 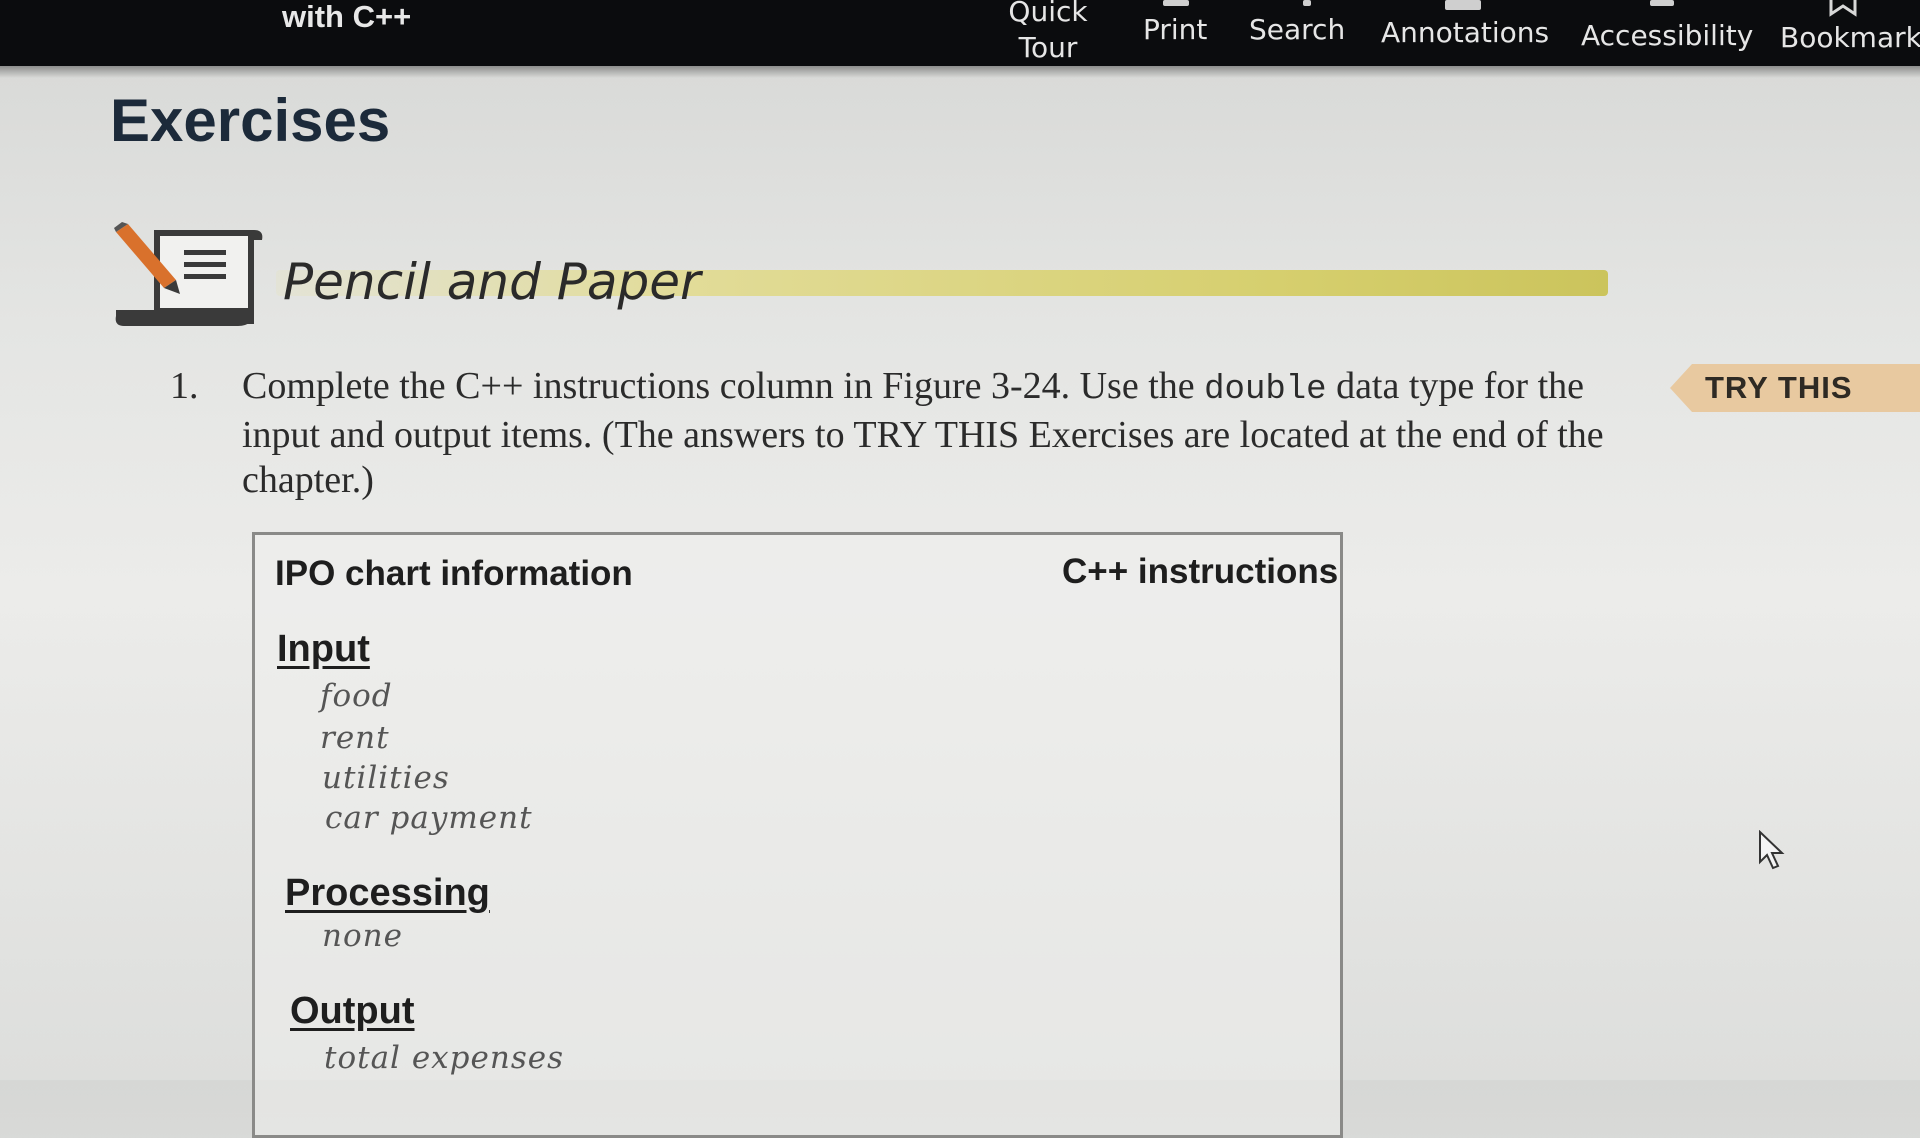 What do you see at coordinates (1662, 3) in the screenshot?
I see `accessibility-icon` at bounding box center [1662, 3].